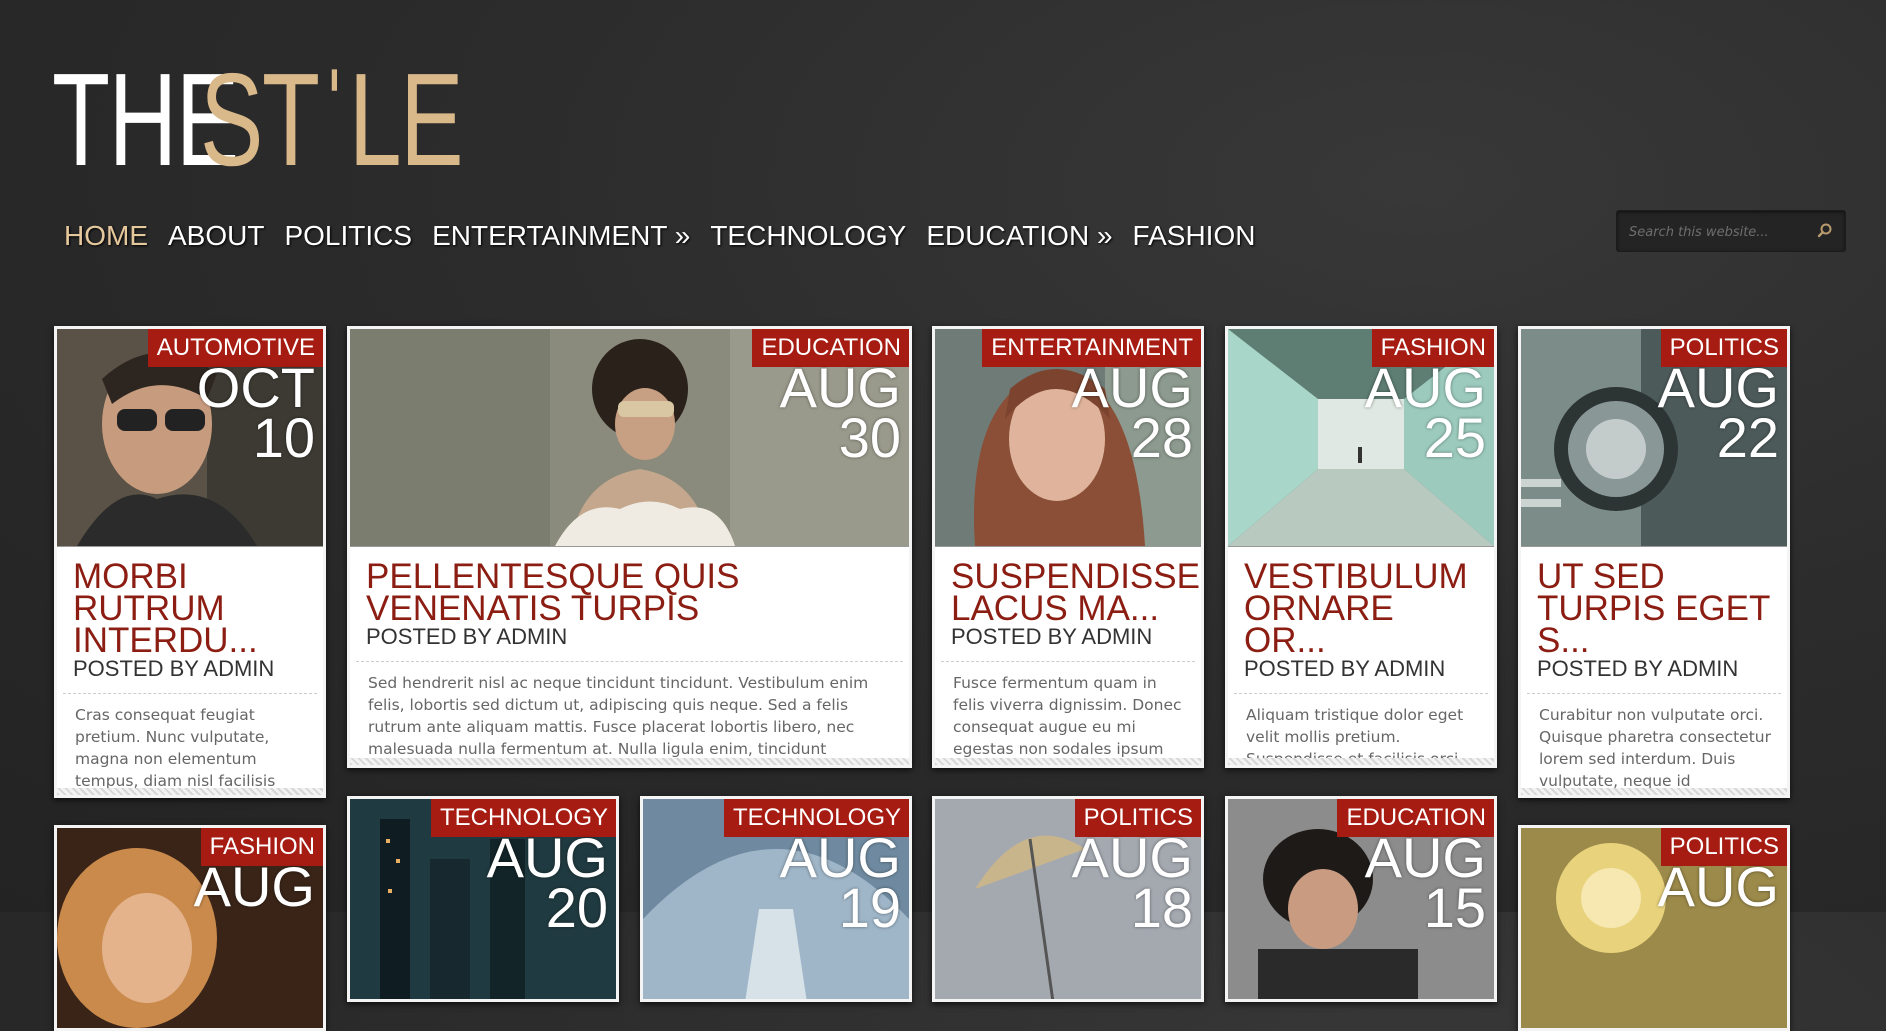 Image resolution: width=1886 pixels, height=1031 pixels. I want to click on post-card: FASHION AUG, so click(190, 928).